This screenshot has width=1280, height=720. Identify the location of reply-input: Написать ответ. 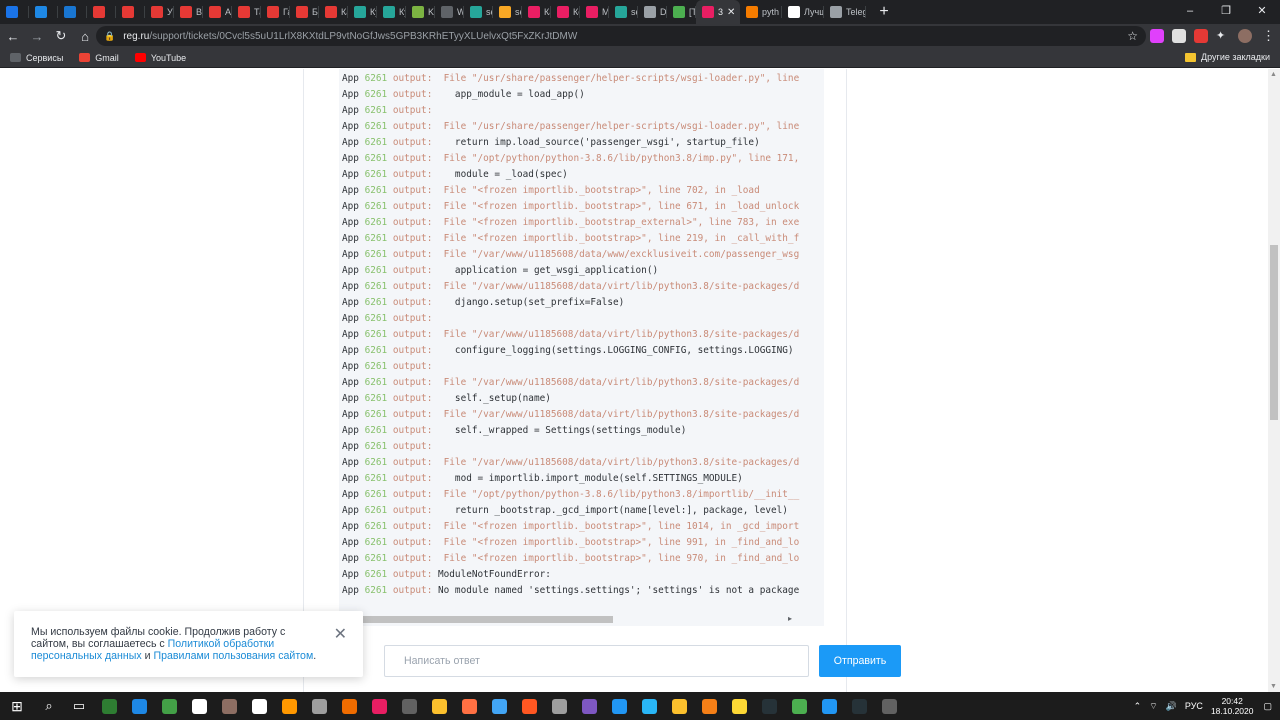
(596, 661).